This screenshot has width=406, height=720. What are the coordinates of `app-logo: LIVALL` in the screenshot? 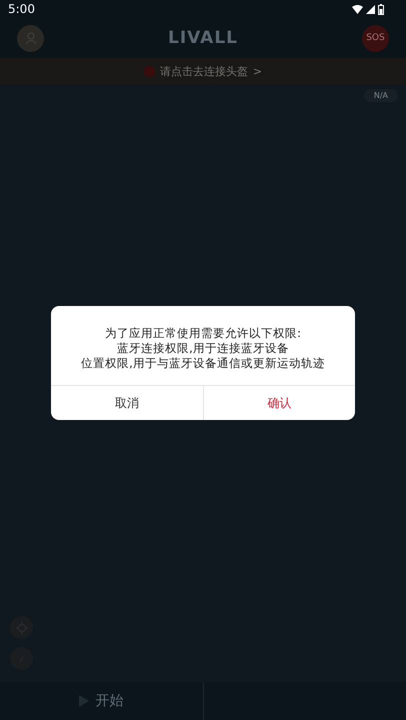 It's located at (203, 38).